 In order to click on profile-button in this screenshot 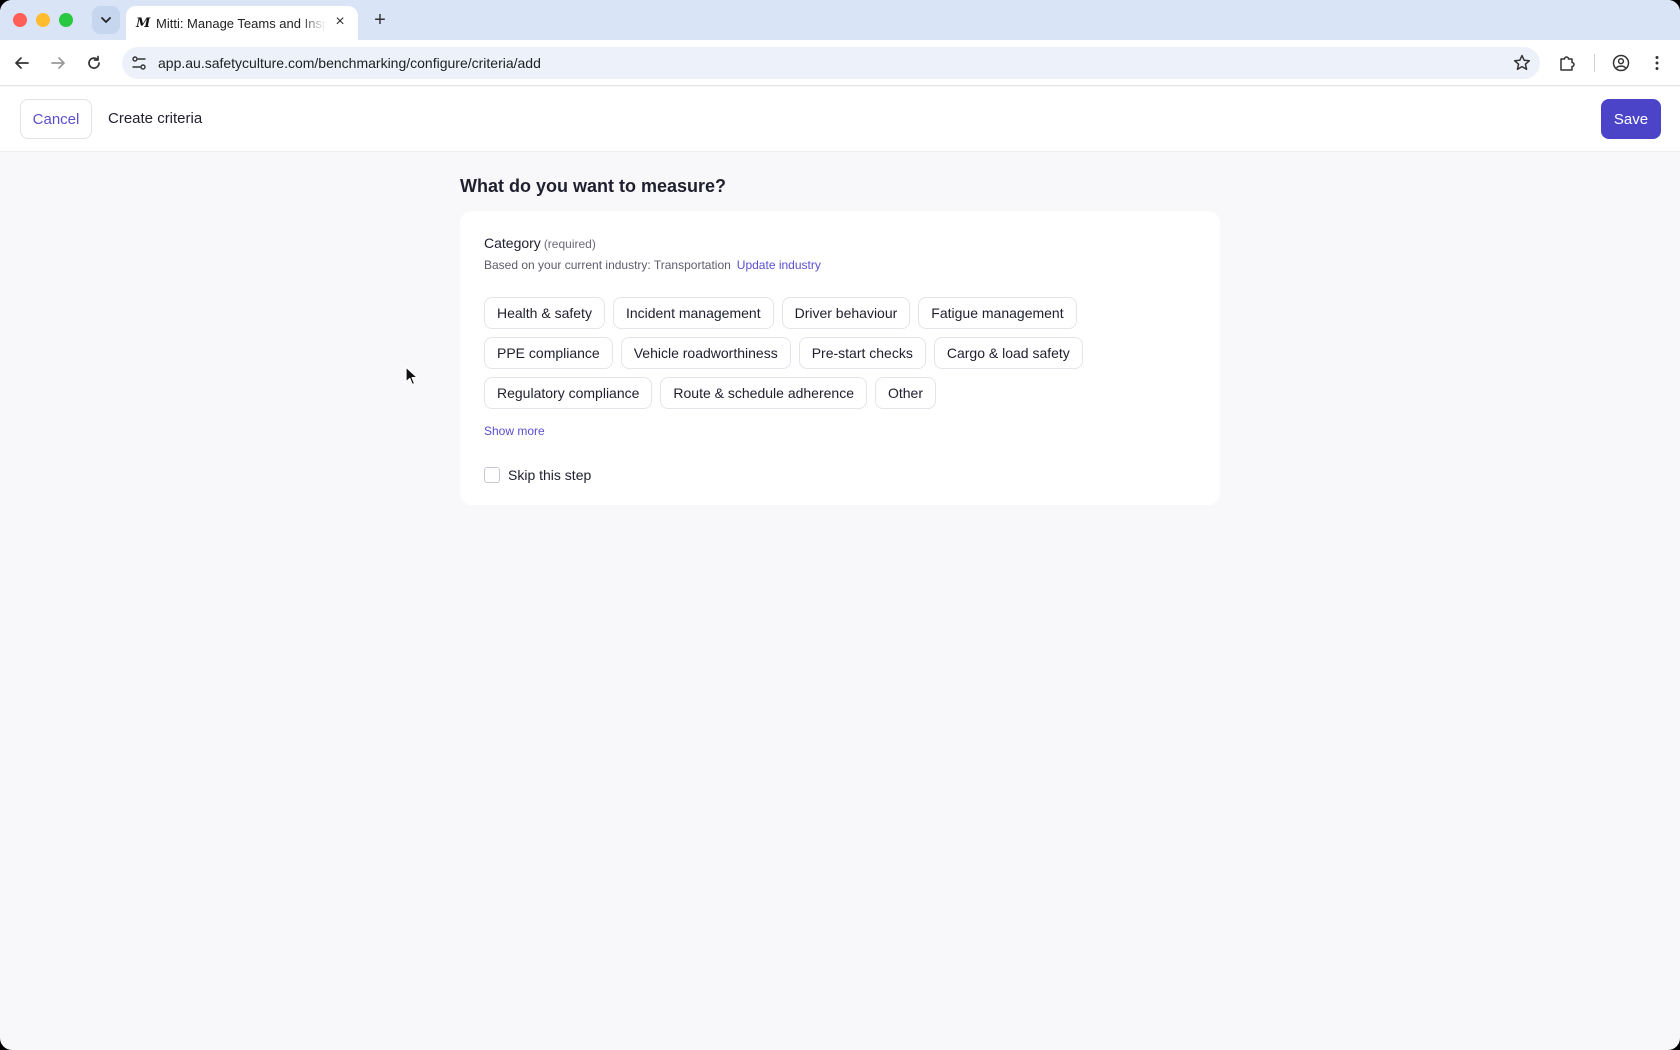, I will do `click(1621, 63)`.